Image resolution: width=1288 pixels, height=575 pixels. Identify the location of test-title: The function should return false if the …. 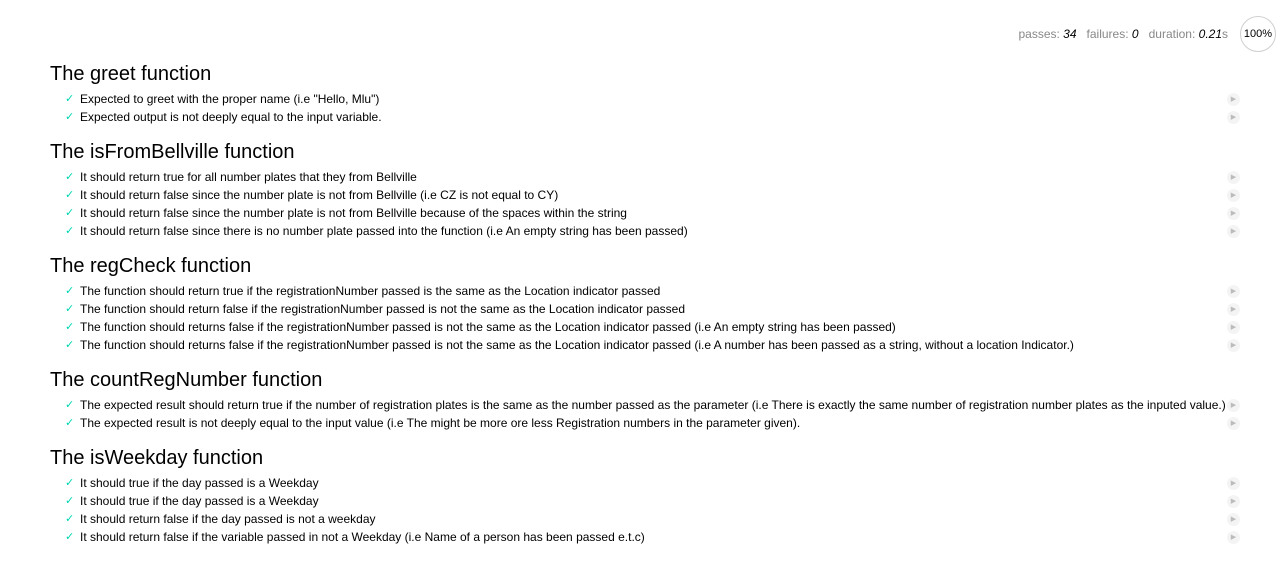
(383, 309).